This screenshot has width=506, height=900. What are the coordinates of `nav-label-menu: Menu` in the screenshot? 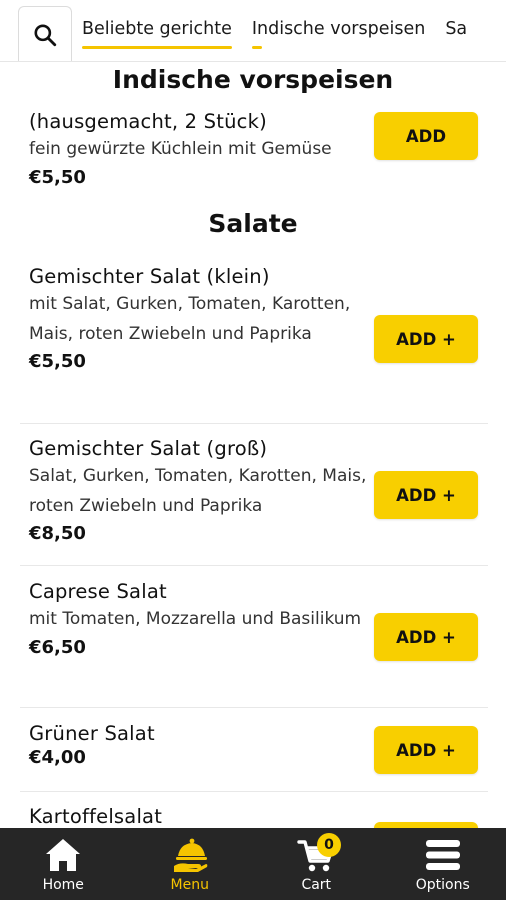 It's located at (189, 885).